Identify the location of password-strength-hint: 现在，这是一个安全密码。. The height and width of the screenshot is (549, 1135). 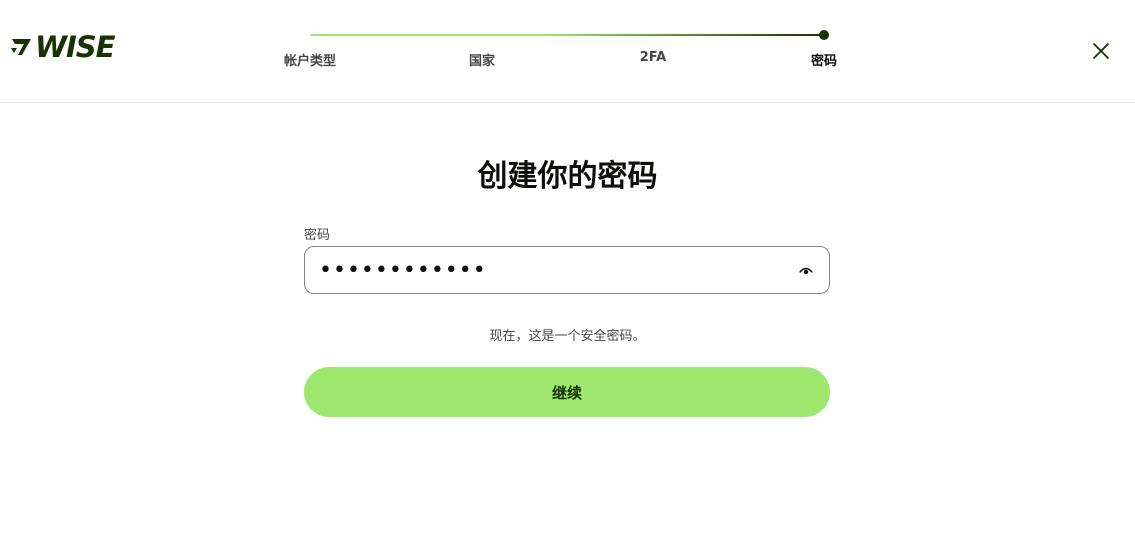
(567, 336).